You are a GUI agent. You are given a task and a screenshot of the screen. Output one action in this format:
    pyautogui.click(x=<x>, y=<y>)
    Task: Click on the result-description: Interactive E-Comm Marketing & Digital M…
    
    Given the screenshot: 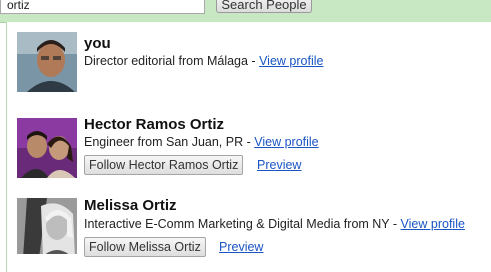 What is the action you would take?
    pyautogui.click(x=274, y=224)
    